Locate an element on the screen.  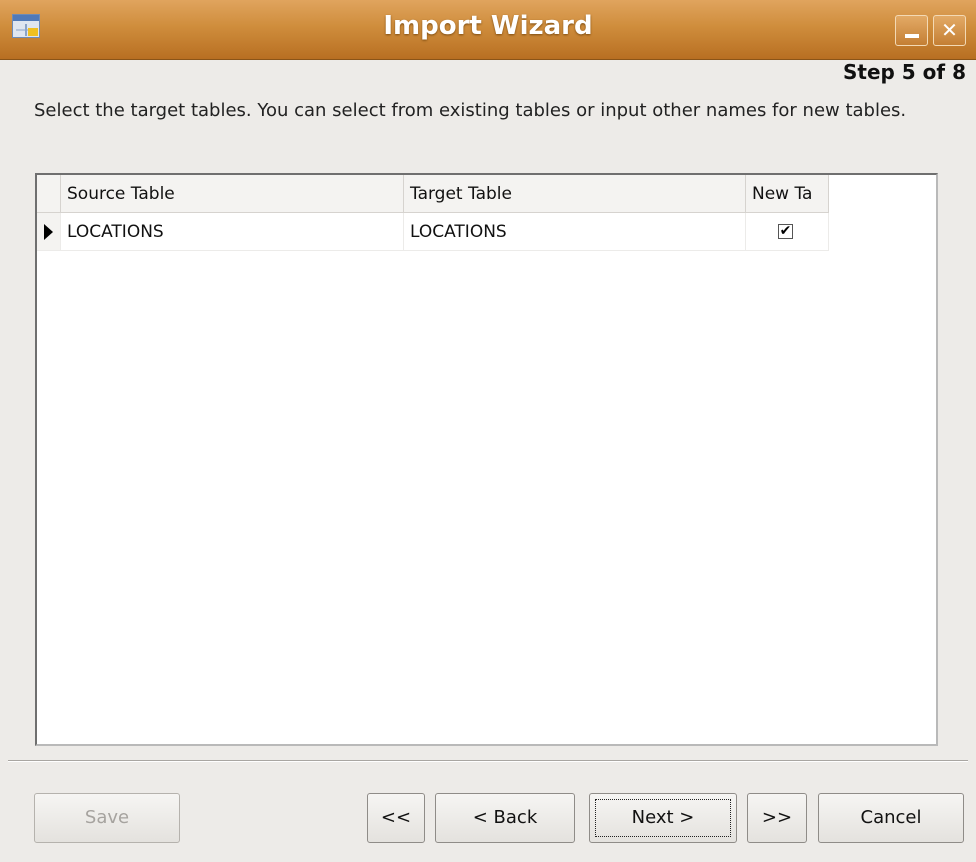
title-bar: Import Wizard ✕ is located at coordinates (488, 30).